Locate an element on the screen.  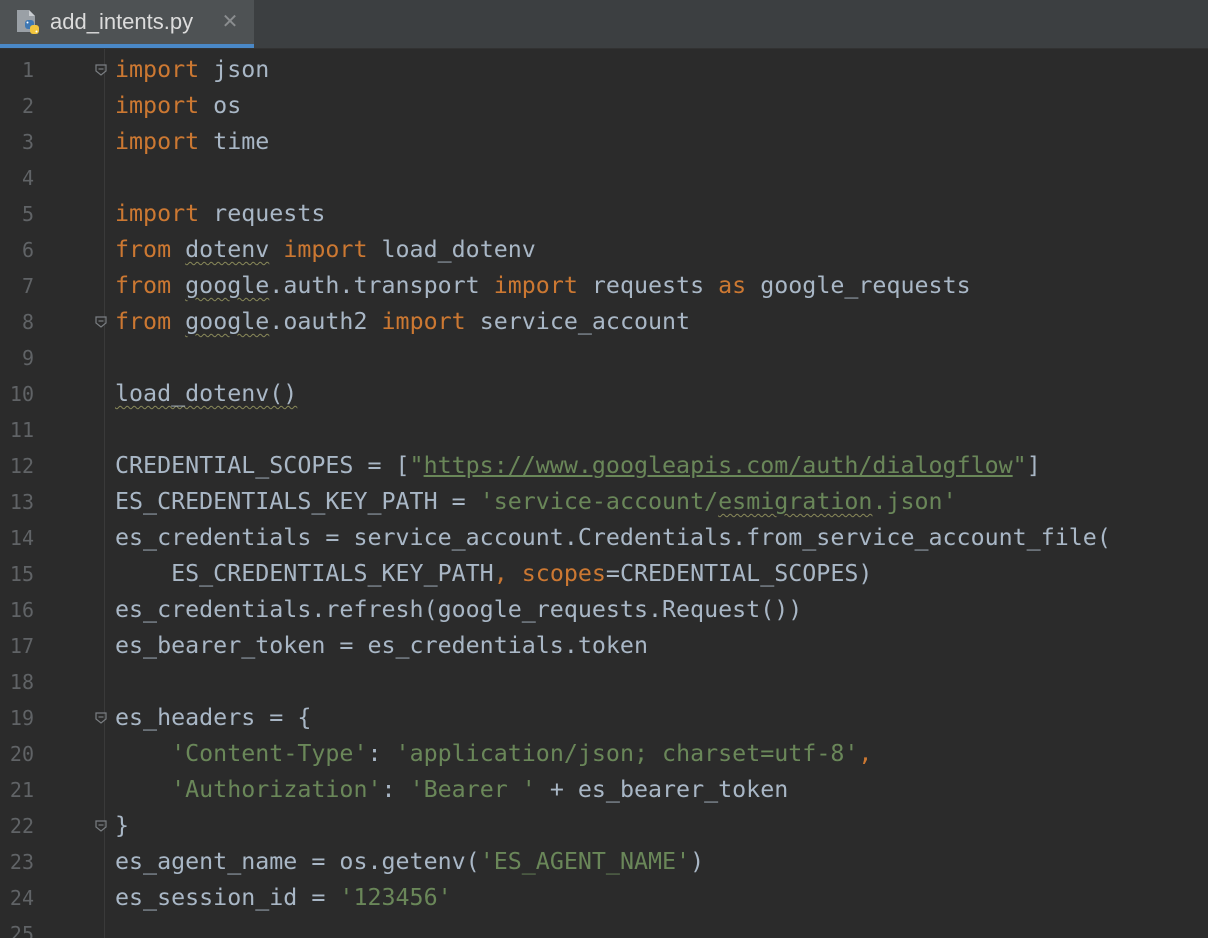
code-line: 11 is located at coordinates (604, 430).